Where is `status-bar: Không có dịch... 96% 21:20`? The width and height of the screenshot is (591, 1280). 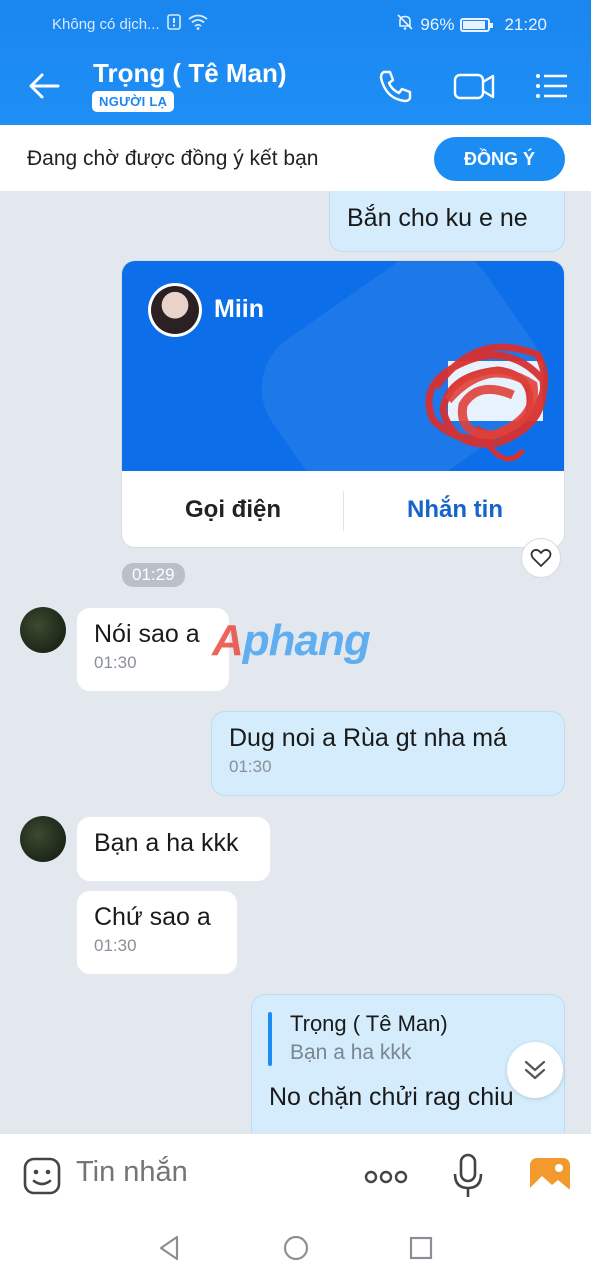 status-bar: Không có dịch... 96% 21:20 is located at coordinates (295, 23).